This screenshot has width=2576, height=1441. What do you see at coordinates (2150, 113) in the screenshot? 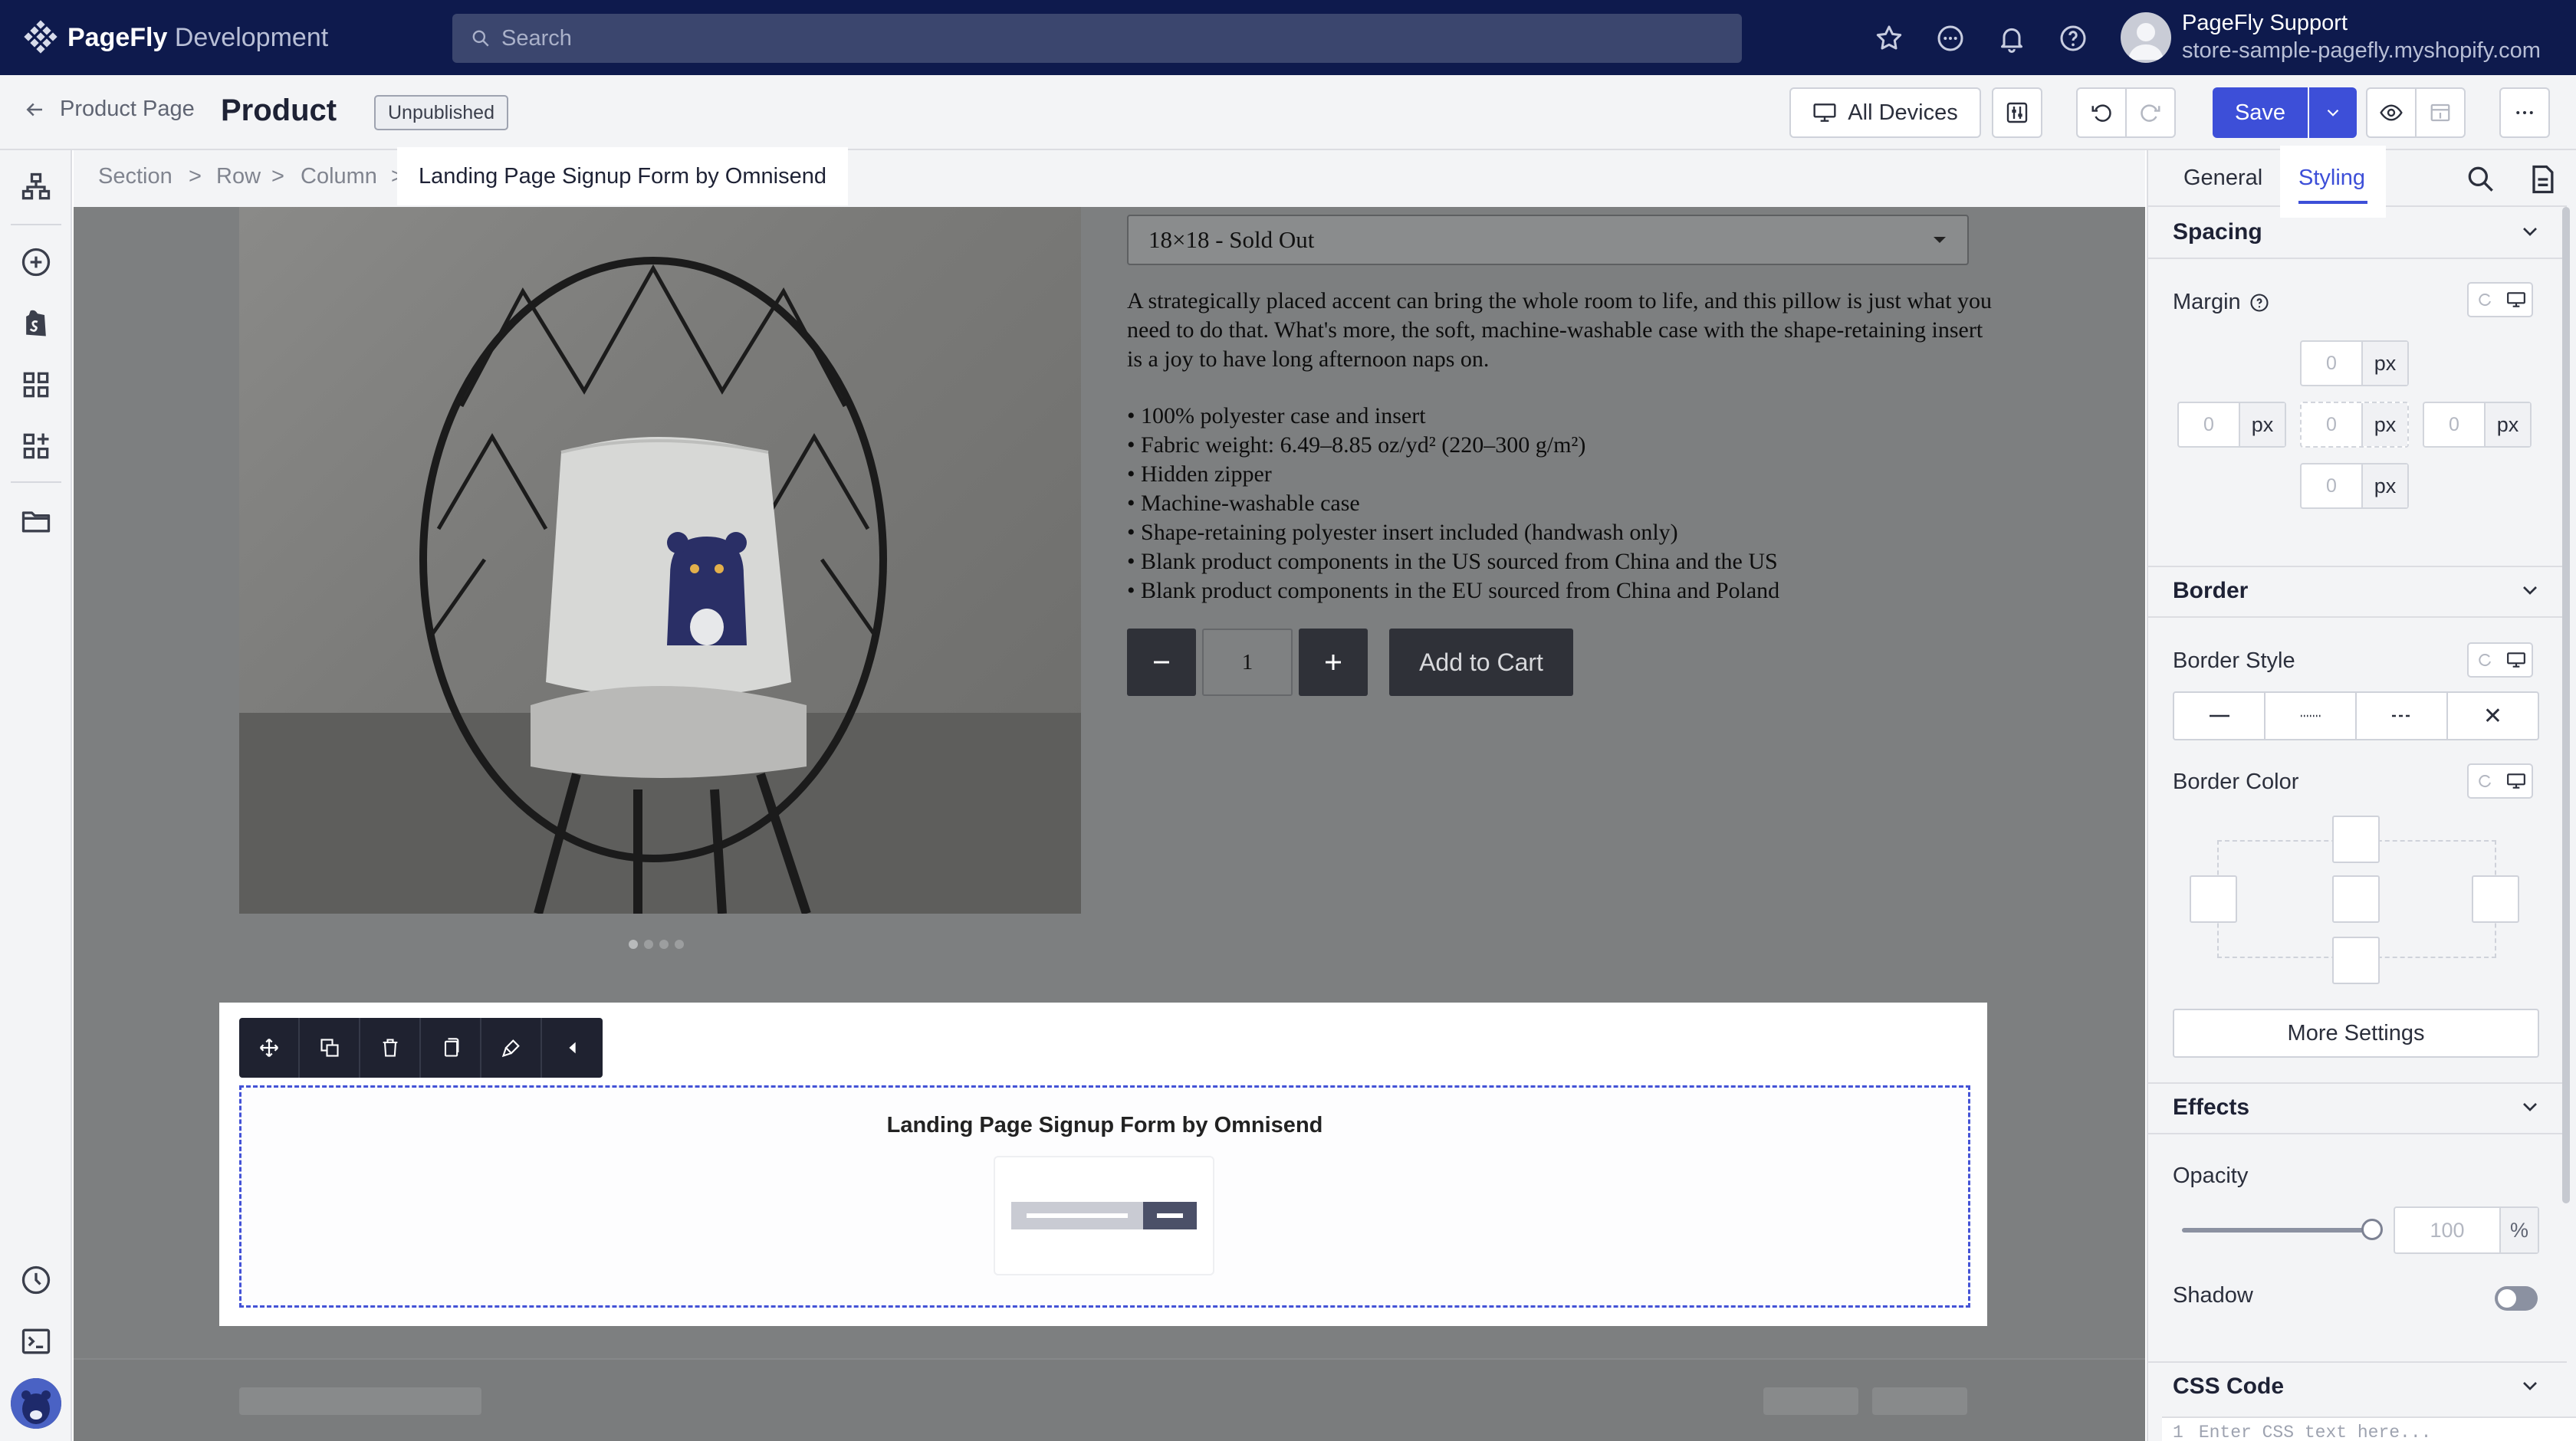
I see `redo-button` at bounding box center [2150, 113].